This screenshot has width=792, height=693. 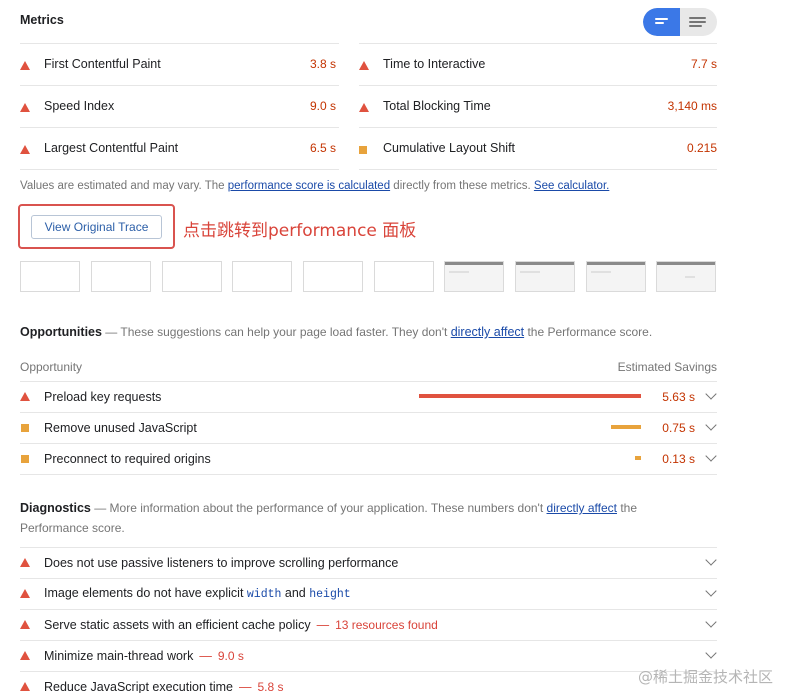 What do you see at coordinates (138, 686) in the screenshot?
I see `diagnostic-name: Reduce JavaScript execution time` at bounding box center [138, 686].